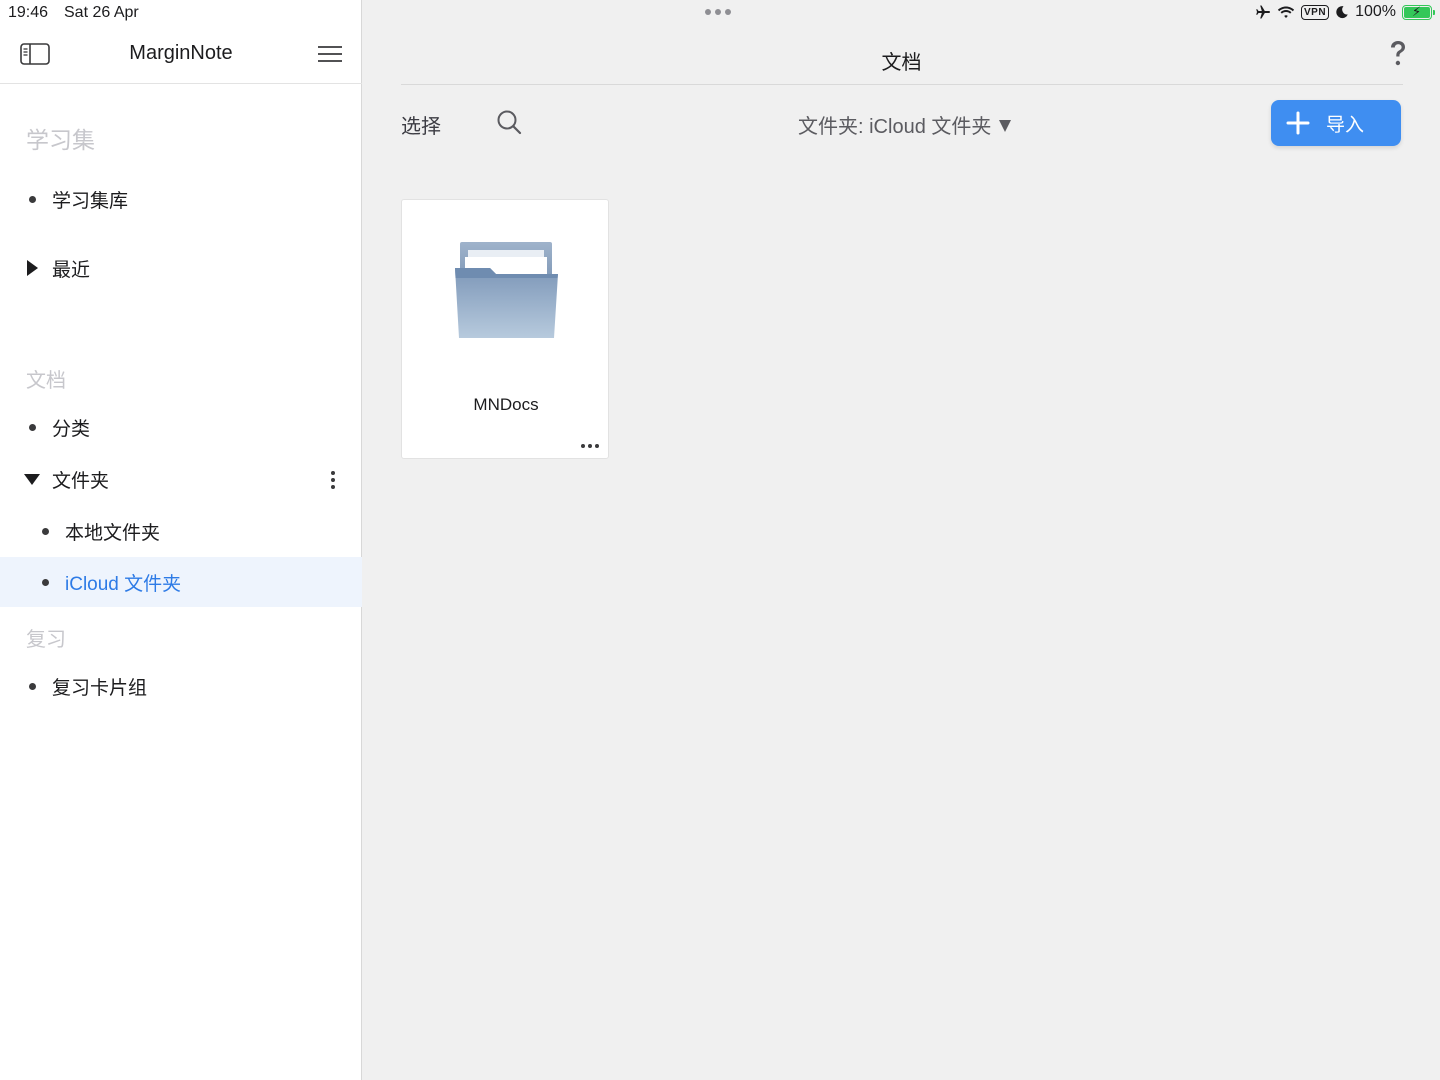 Image resolution: width=1440 pixels, height=1080 pixels. Describe the element at coordinates (1315, 12) in the screenshot. I see `vpn-badge: VPN` at that location.